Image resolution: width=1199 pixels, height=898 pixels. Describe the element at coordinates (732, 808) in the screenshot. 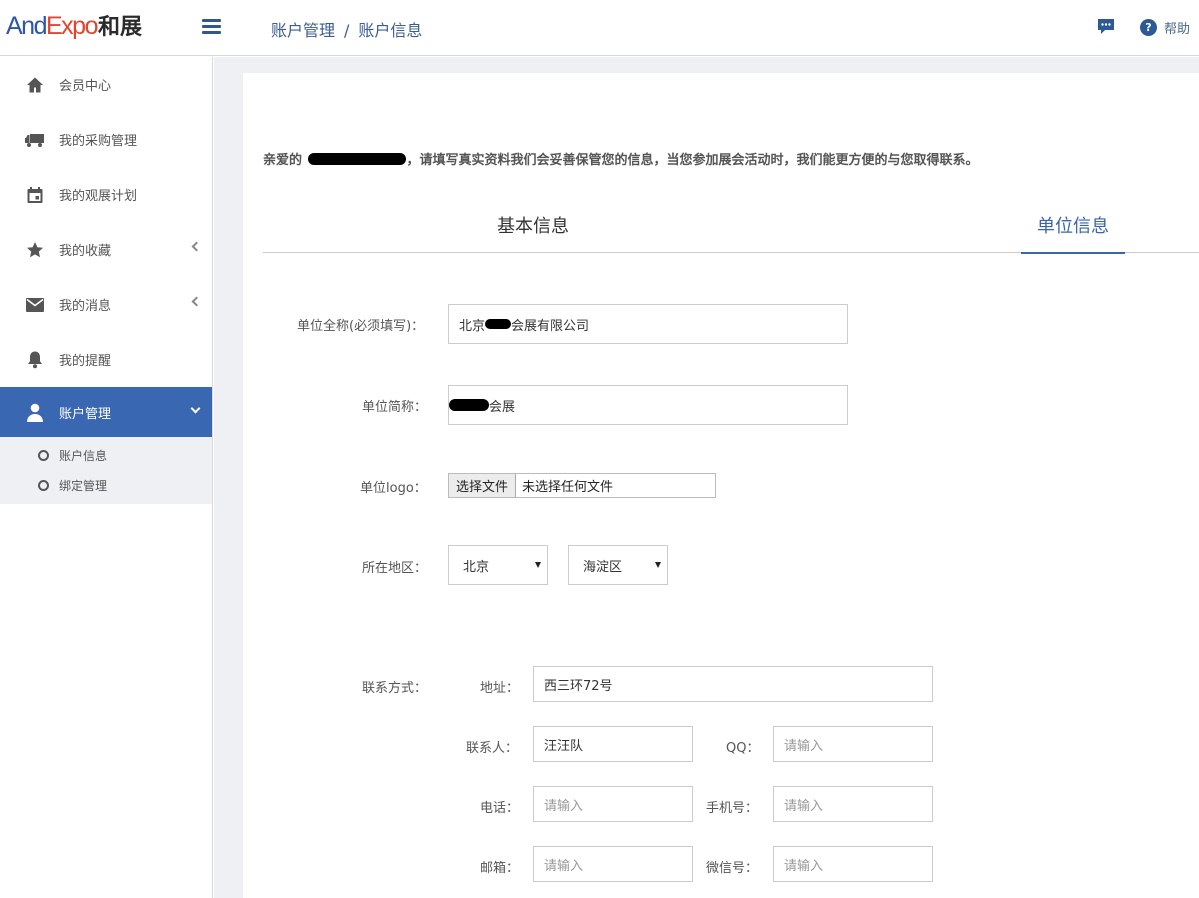

I see `mobile-label: 手机号：` at that location.